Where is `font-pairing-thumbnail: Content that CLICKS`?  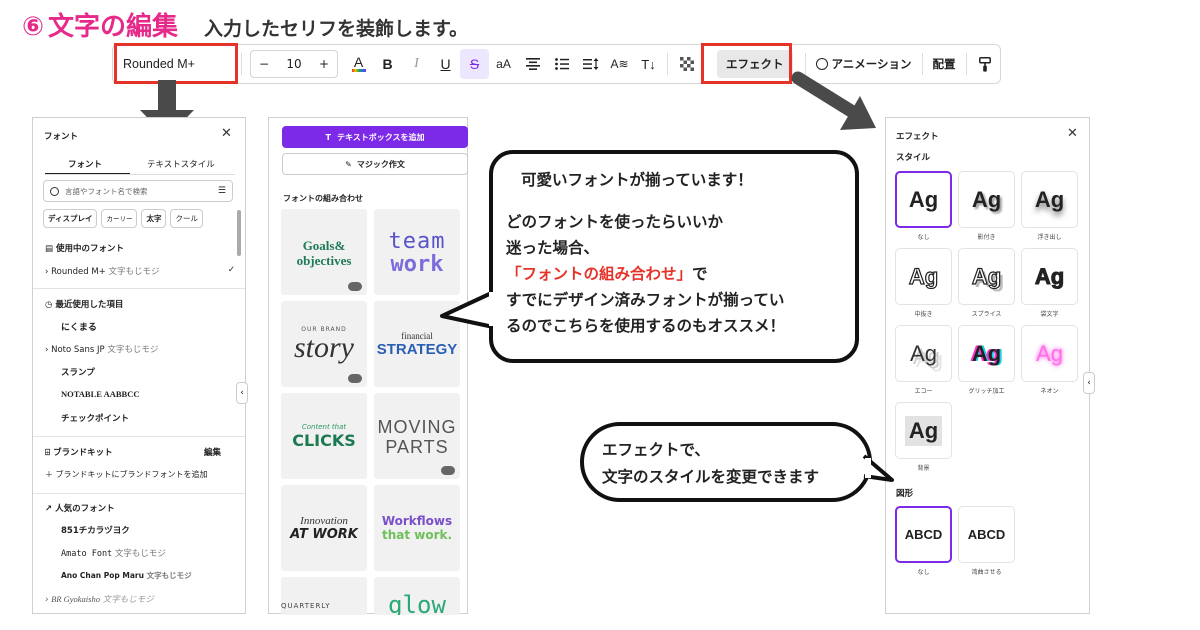 font-pairing-thumbnail: Content that CLICKS is located at coordinates (324, 436).